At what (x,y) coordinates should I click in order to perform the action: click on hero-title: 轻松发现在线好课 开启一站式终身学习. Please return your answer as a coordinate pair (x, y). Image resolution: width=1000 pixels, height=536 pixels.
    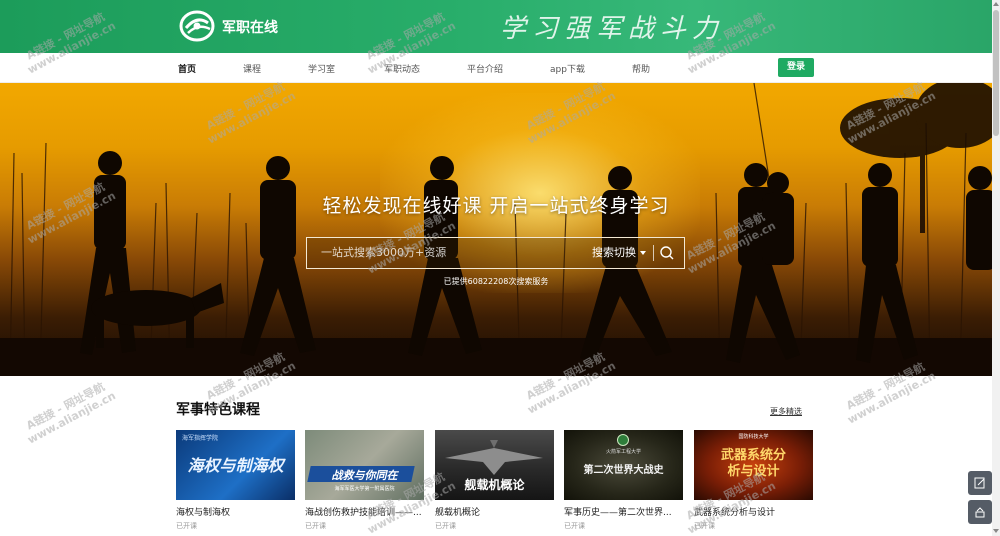
    Looking at the image, I should click on (496, 206).